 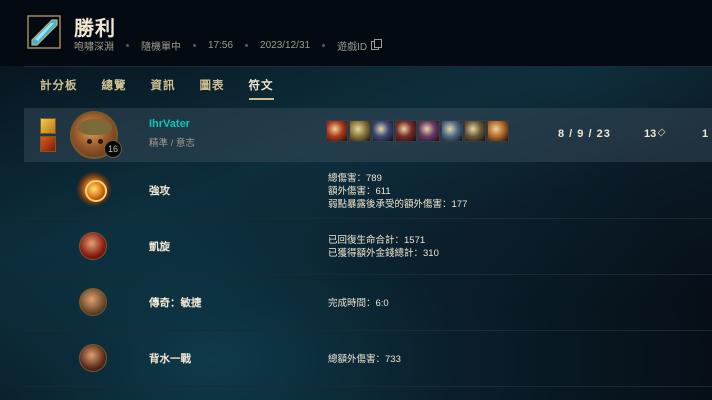 I want to click on minion-icon, so click(x=661, y=132).